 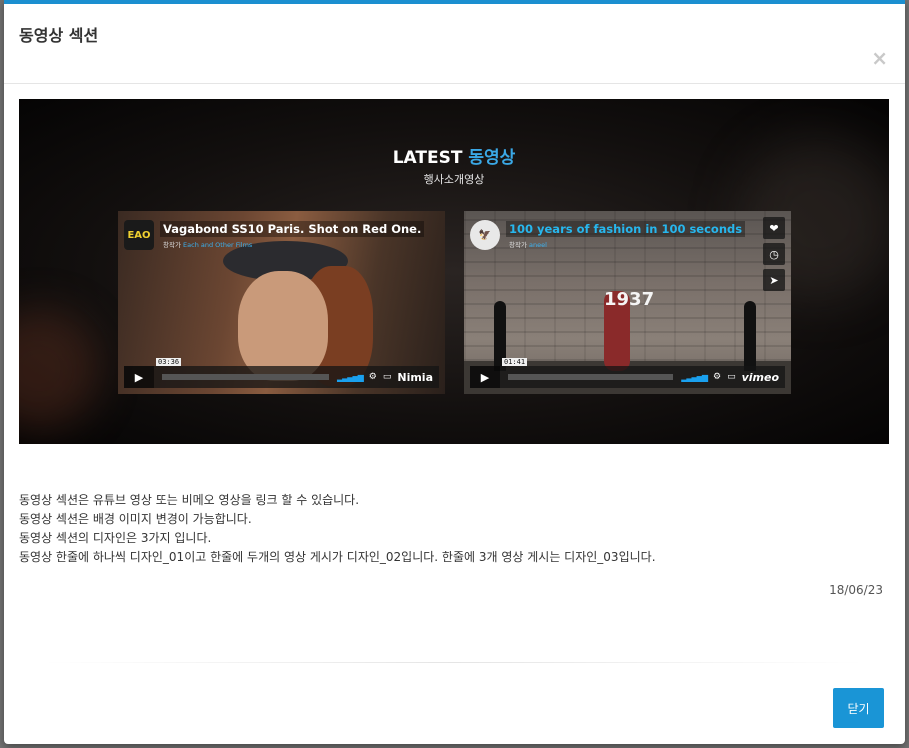 I want to click on video-byline: 창작가 aneel, so click(x=625, y=244).